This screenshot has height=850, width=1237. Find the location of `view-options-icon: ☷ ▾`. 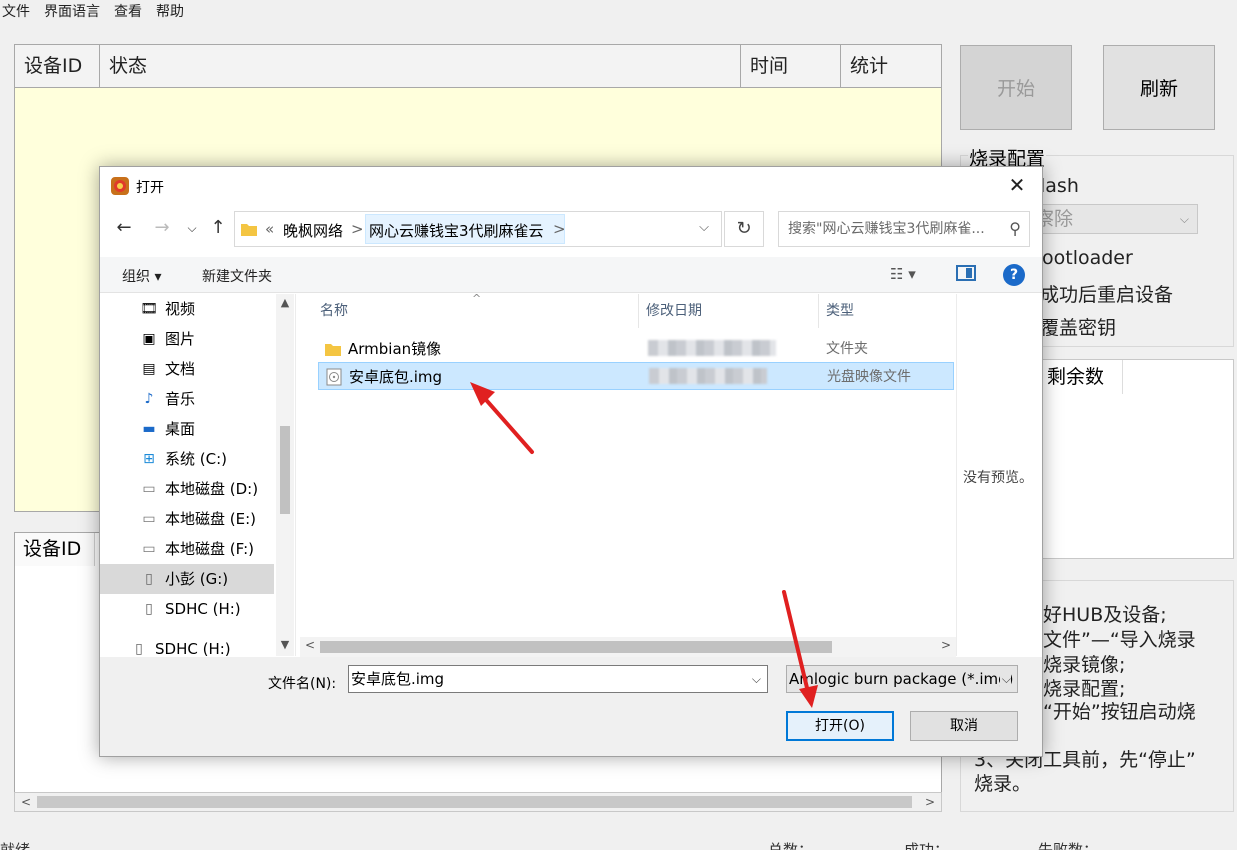

view-options-icon: ☷ ▾ is located at coordinates (903, 274).